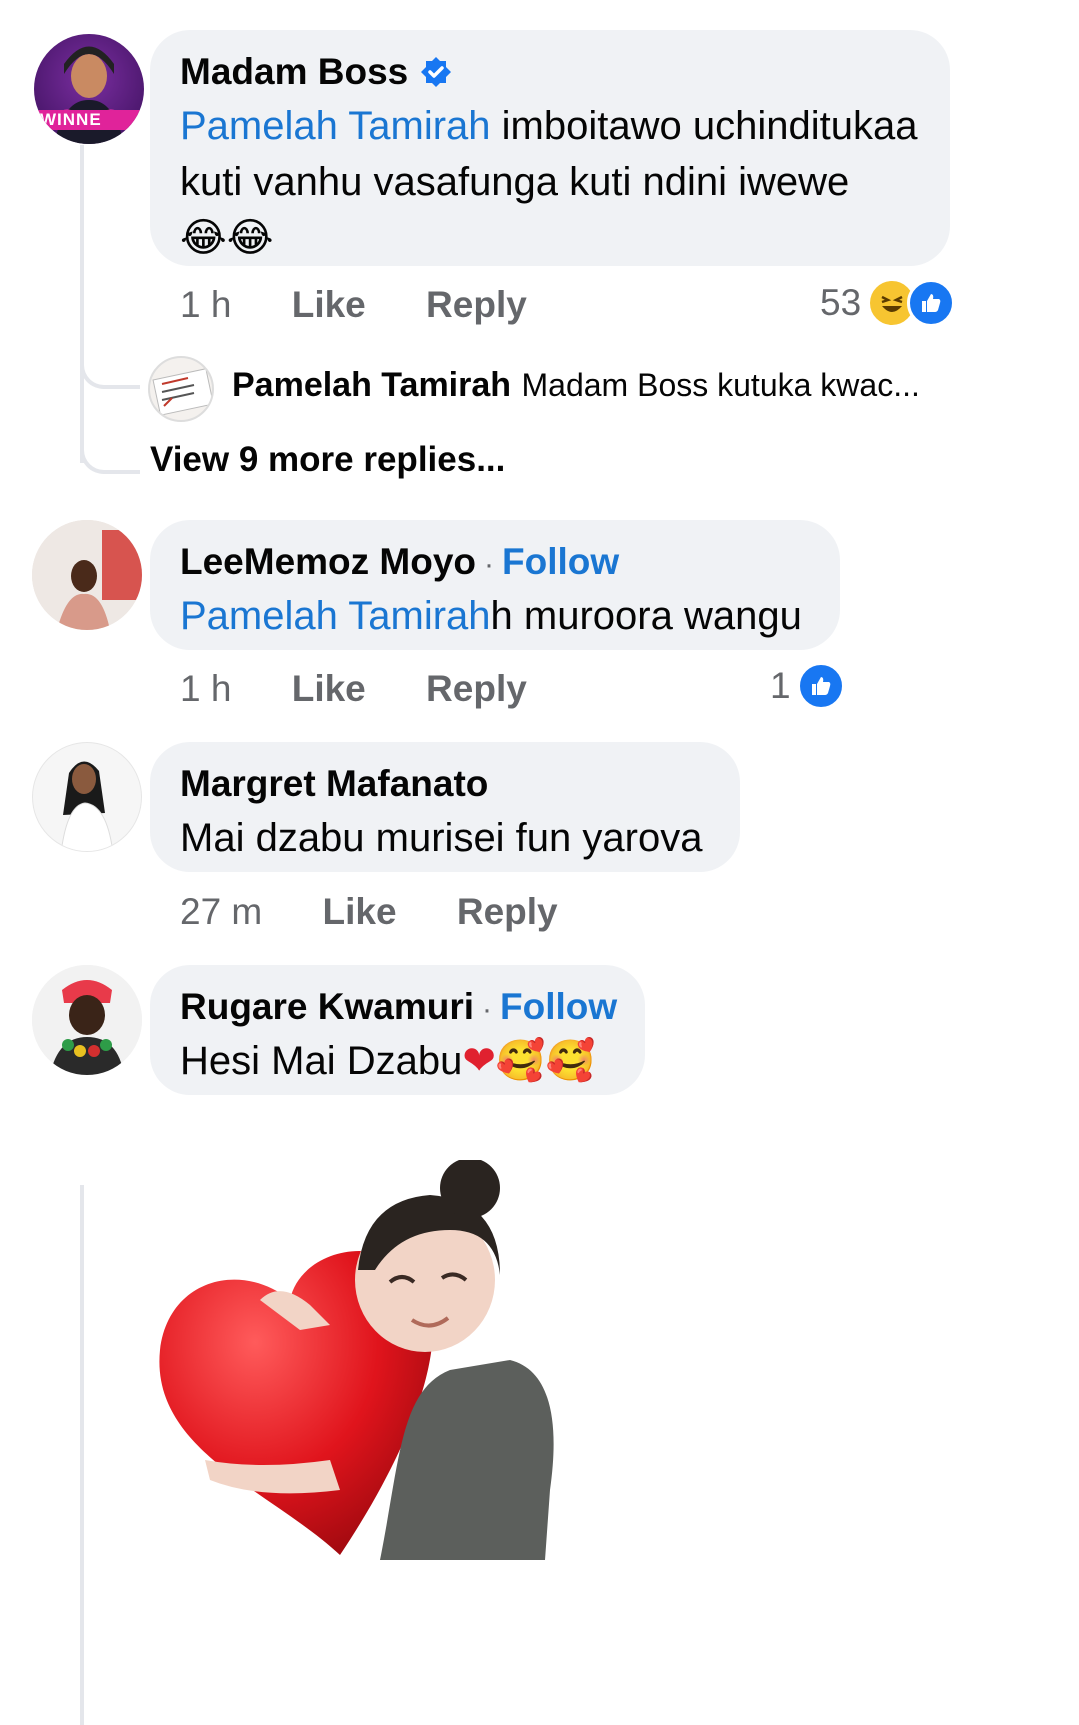  I want to click on comment-bubble-rugare: Rugare Kwamuri · Follow Hesi Mai Dzabu❤🥰🥰, so click(397, 1030).